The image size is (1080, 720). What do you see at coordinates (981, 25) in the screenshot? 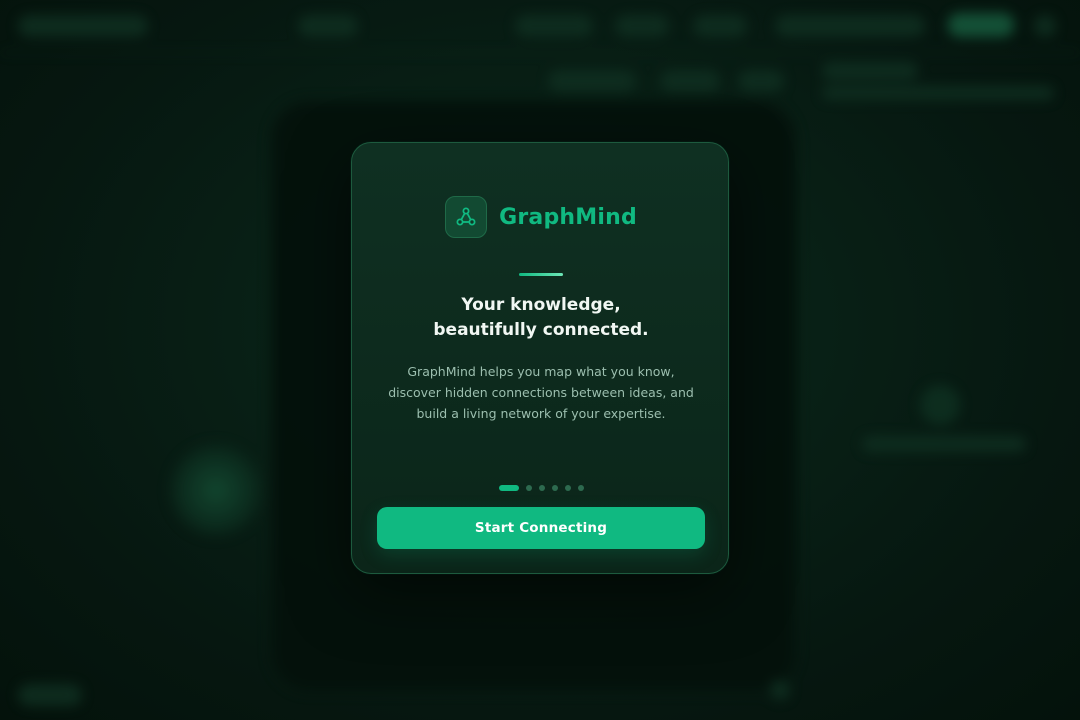
I see `background-action-placeholder` at bounding box center [981, 25].